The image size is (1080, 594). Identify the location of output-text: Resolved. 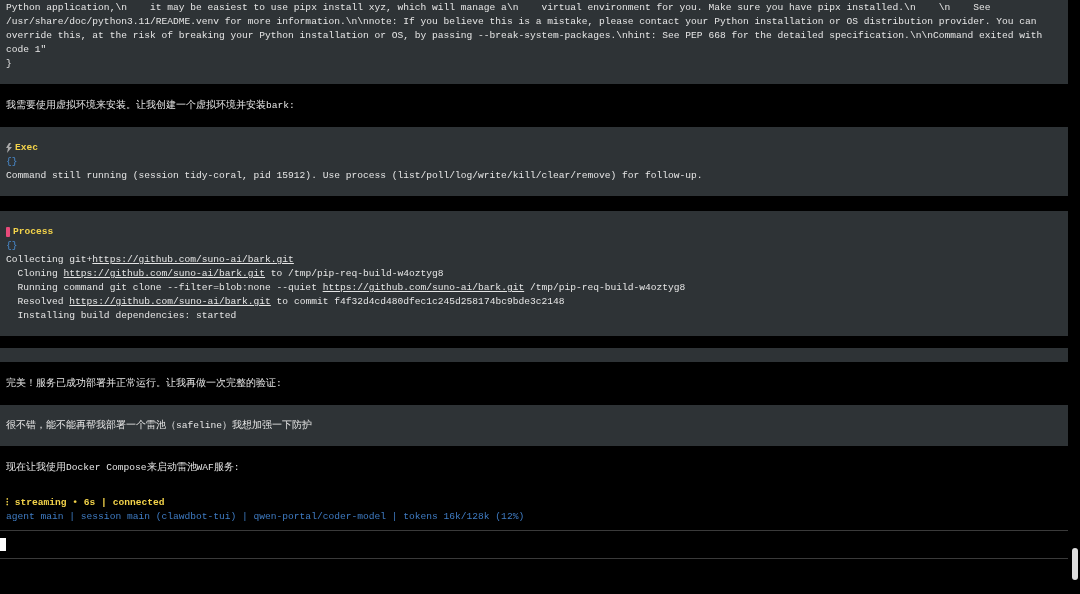
(40, 301).